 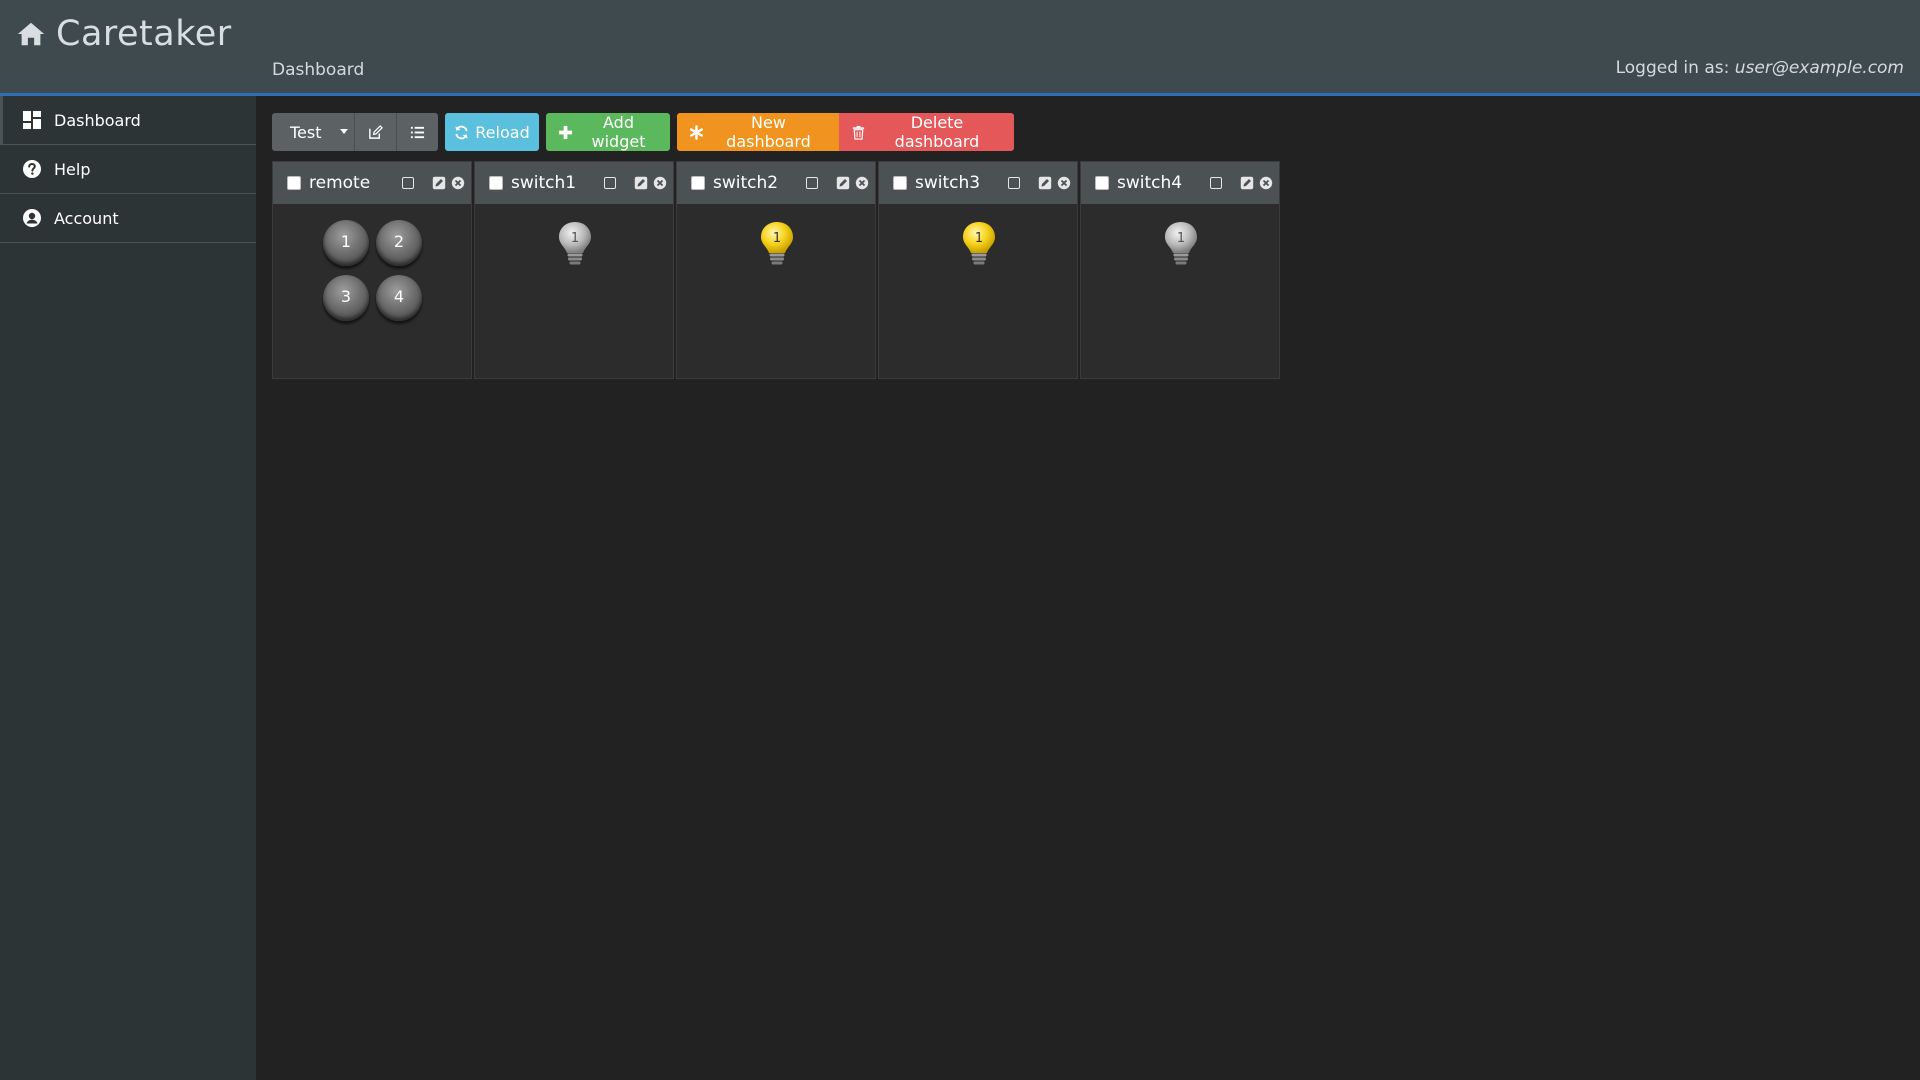 I want to click on widget-switch2: switch2 1, so click(x=776, y=270).